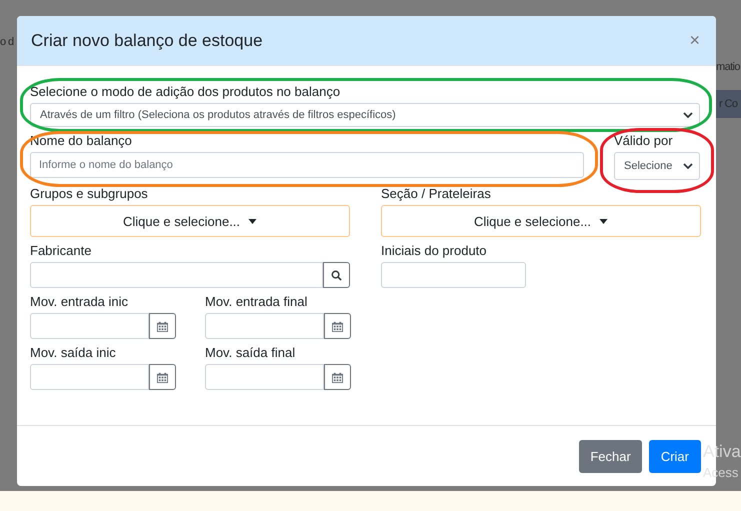  What do you see at coordinates (250, 352) in the screenshot?
I see `field-label: Mov. saída final` at bounding box center [250, 352].